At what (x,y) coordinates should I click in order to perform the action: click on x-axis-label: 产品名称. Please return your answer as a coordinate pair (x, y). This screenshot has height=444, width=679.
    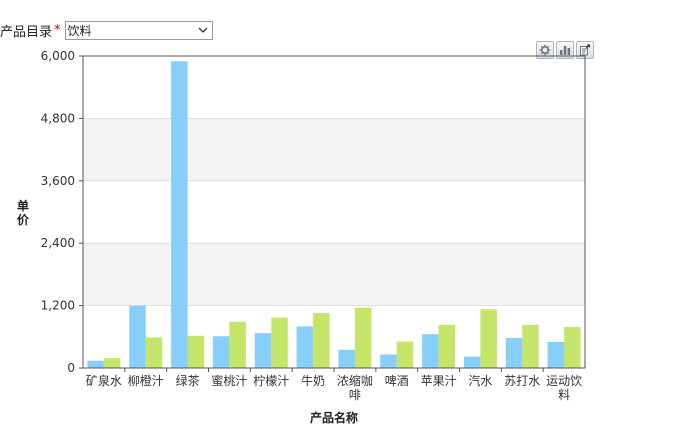
    Looking at the image, I should click on (334, 417).